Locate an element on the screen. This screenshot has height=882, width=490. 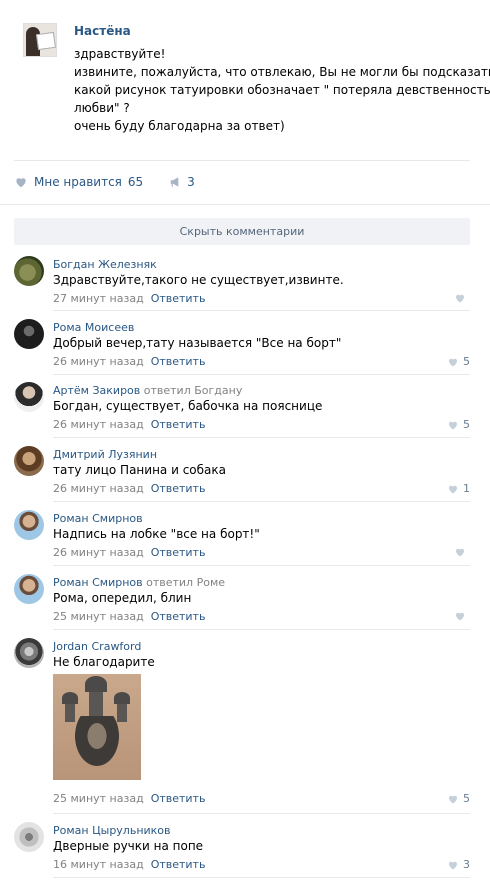
post-author-name: Настёна is located at coordinates (102, 31).